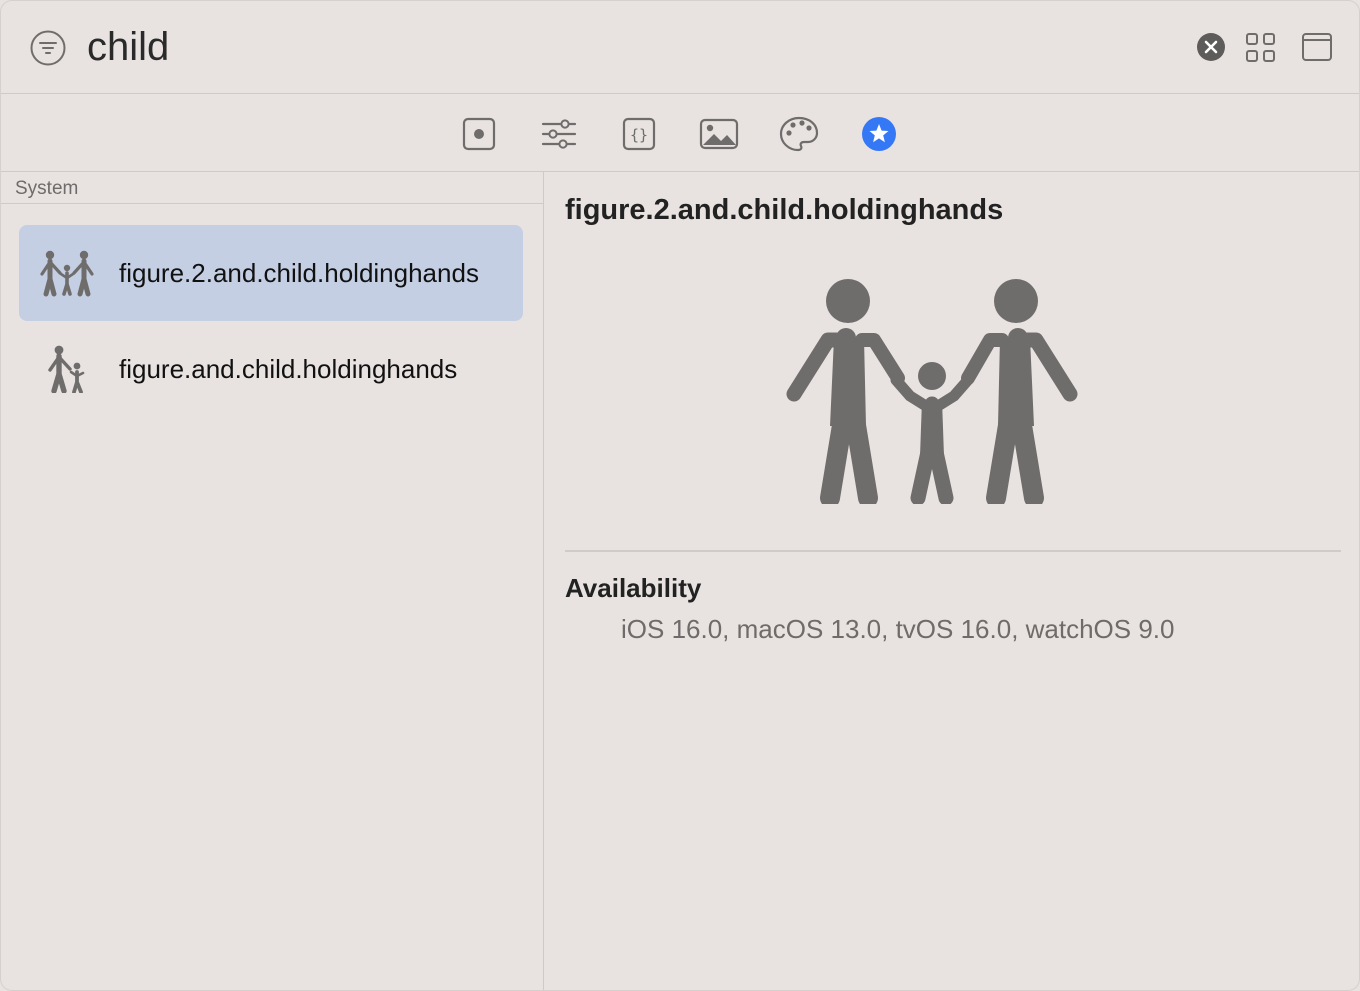  I want to click on clear-search-icon, so click(1211, 47).